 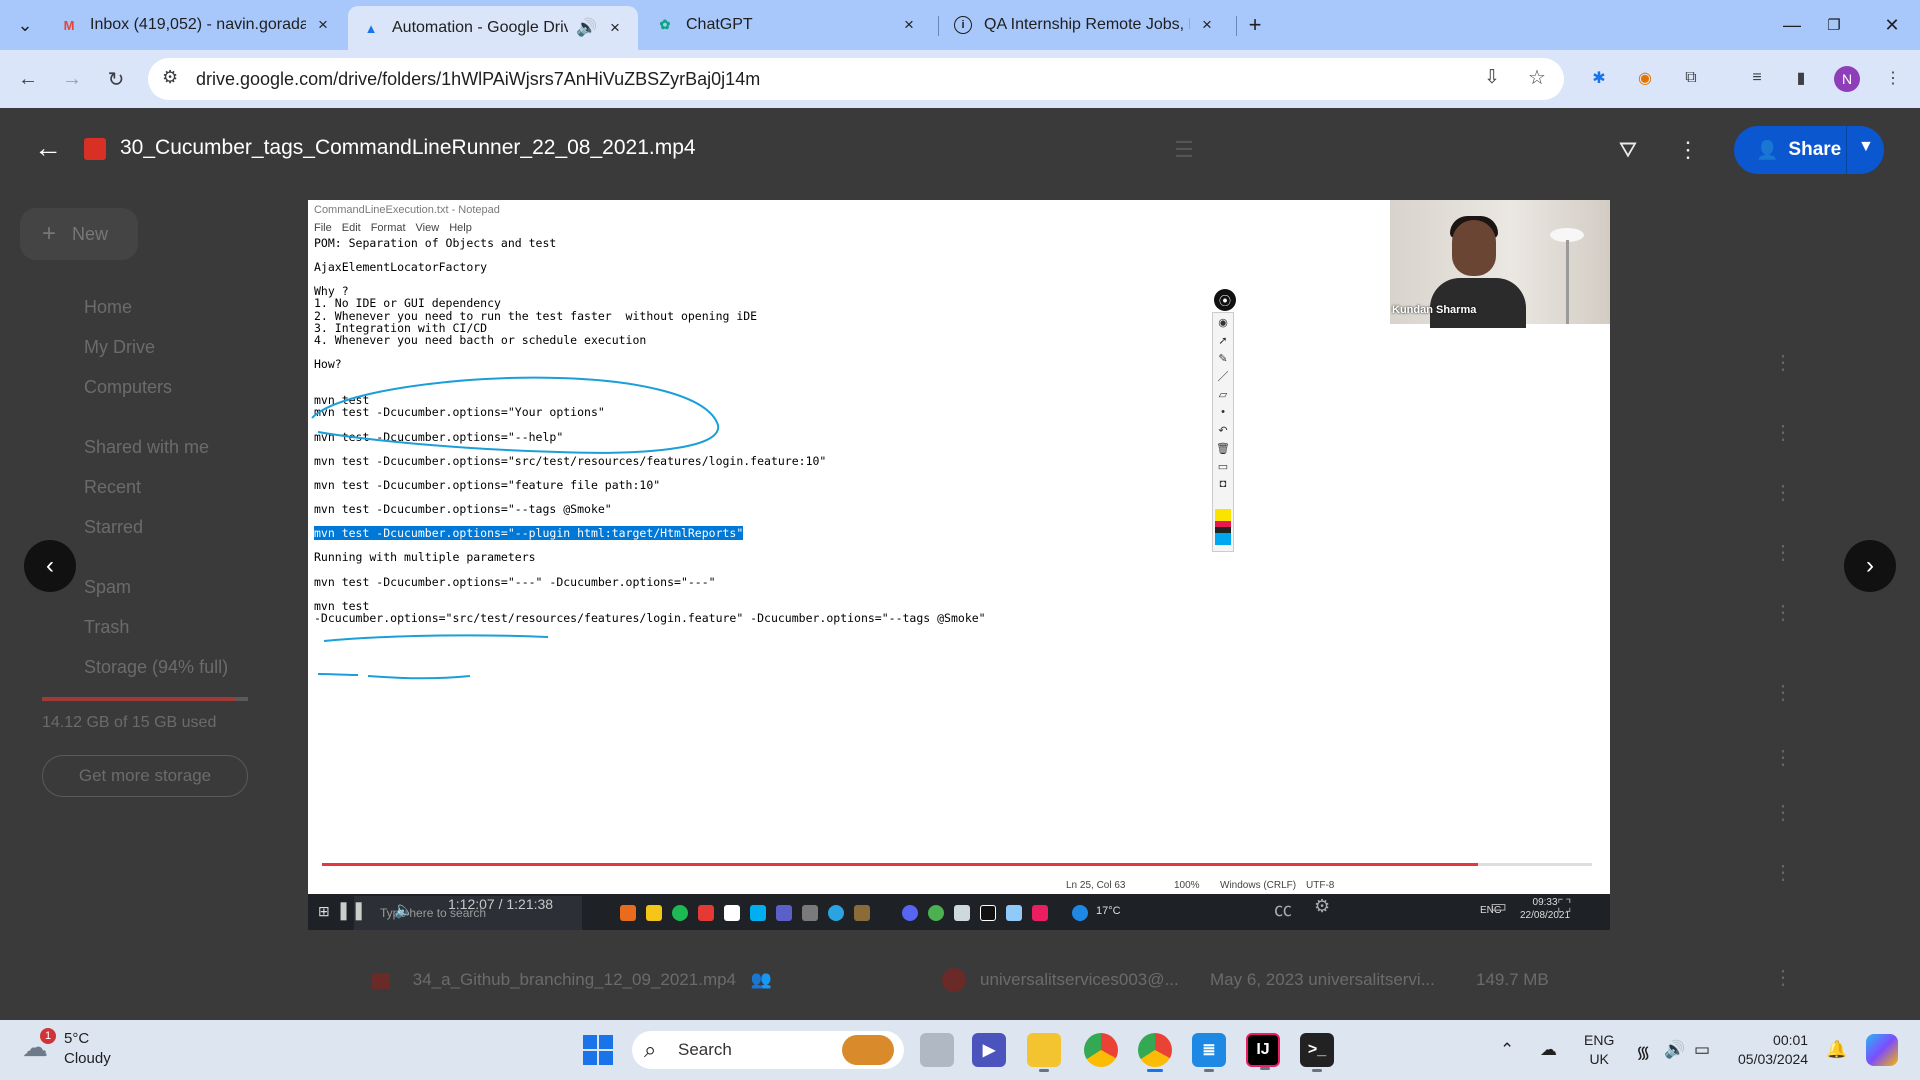 What do you see at coordinates (1209, 1052) in the screenshot?
I see `notepad-icon: ≣` at bounding box center [1209, 1052].